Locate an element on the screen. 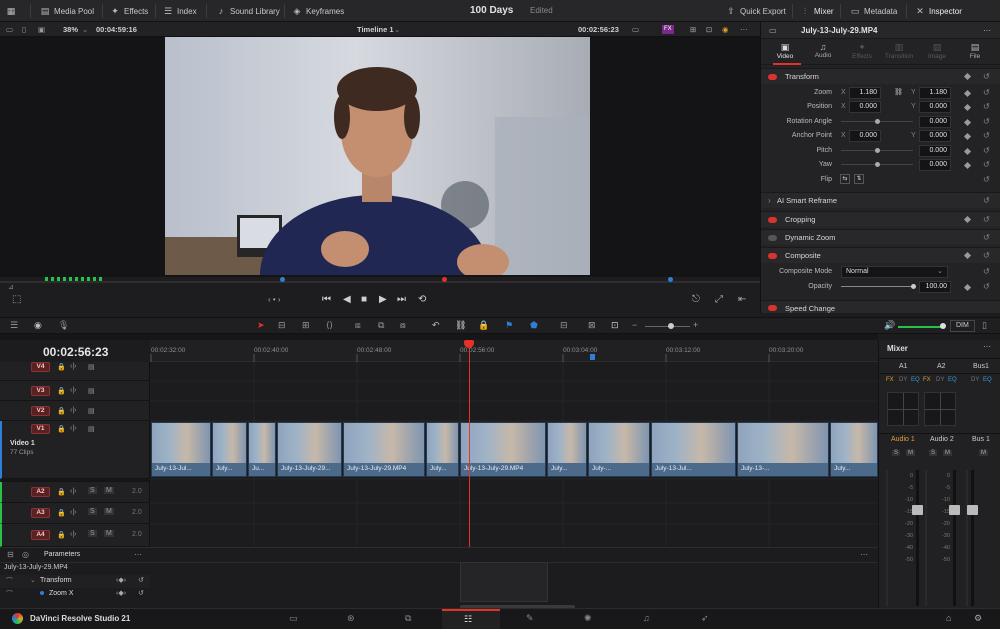 Image resolution: width=1000 pixels, height=629 pixels. home-icon: ⌂ is located at coordinates (948, 618).